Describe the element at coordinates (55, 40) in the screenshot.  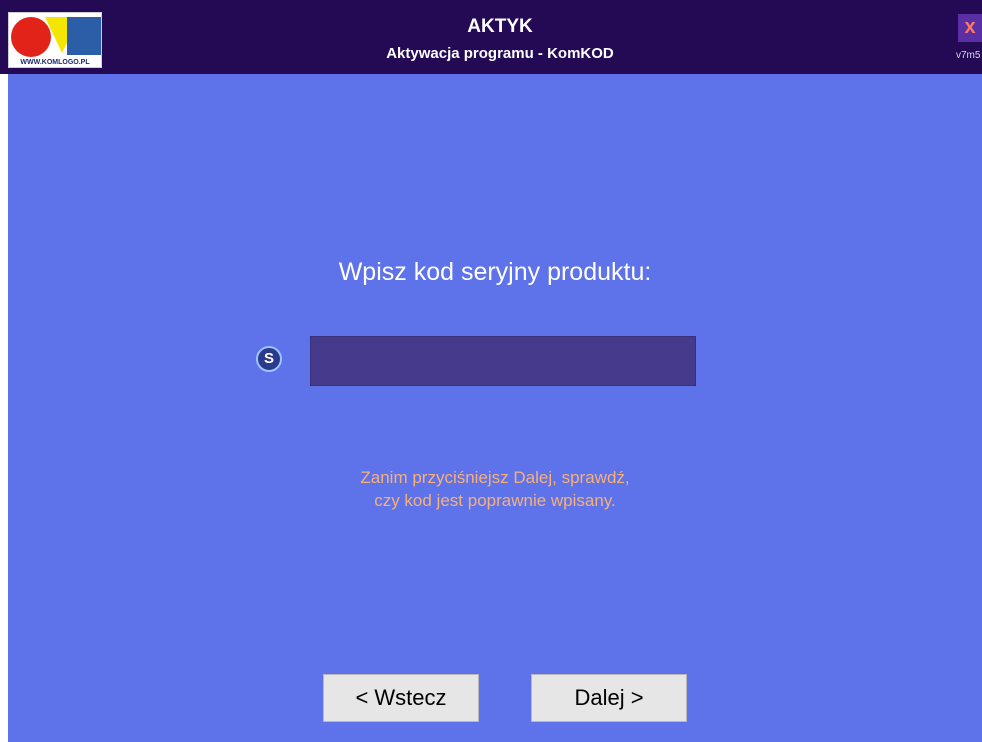
I see `komlogo-logo: WWW.KOMLOGO.PL` at that location.